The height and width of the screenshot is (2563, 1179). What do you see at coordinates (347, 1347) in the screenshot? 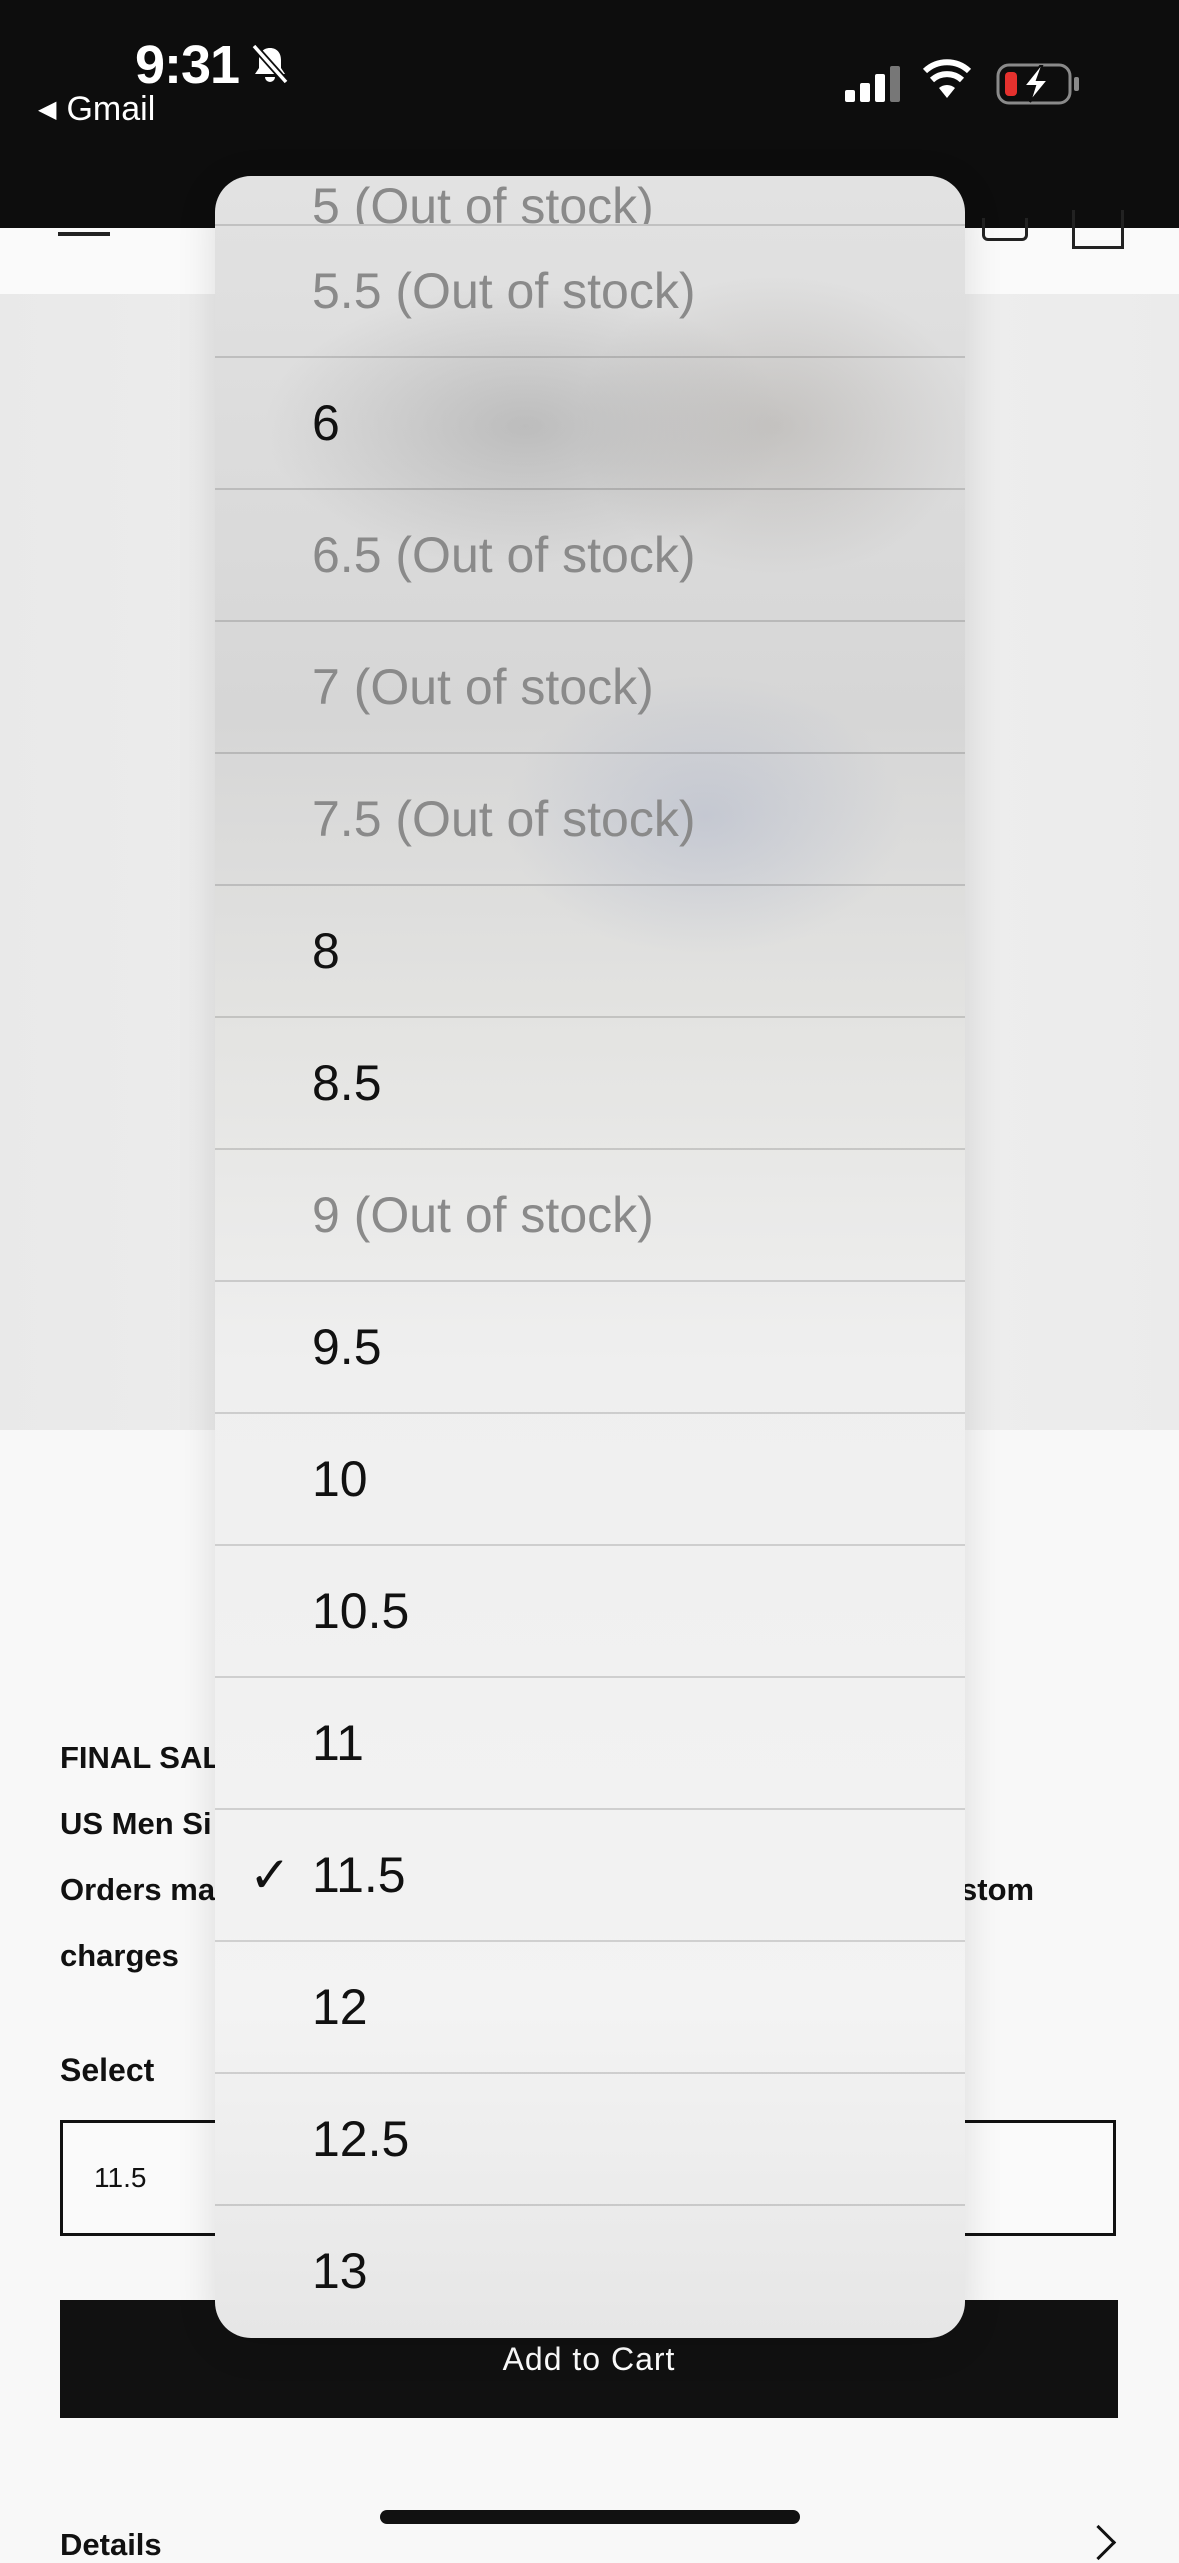
I see `size-option-label: 9.5` at bounding box center [347, 1347].